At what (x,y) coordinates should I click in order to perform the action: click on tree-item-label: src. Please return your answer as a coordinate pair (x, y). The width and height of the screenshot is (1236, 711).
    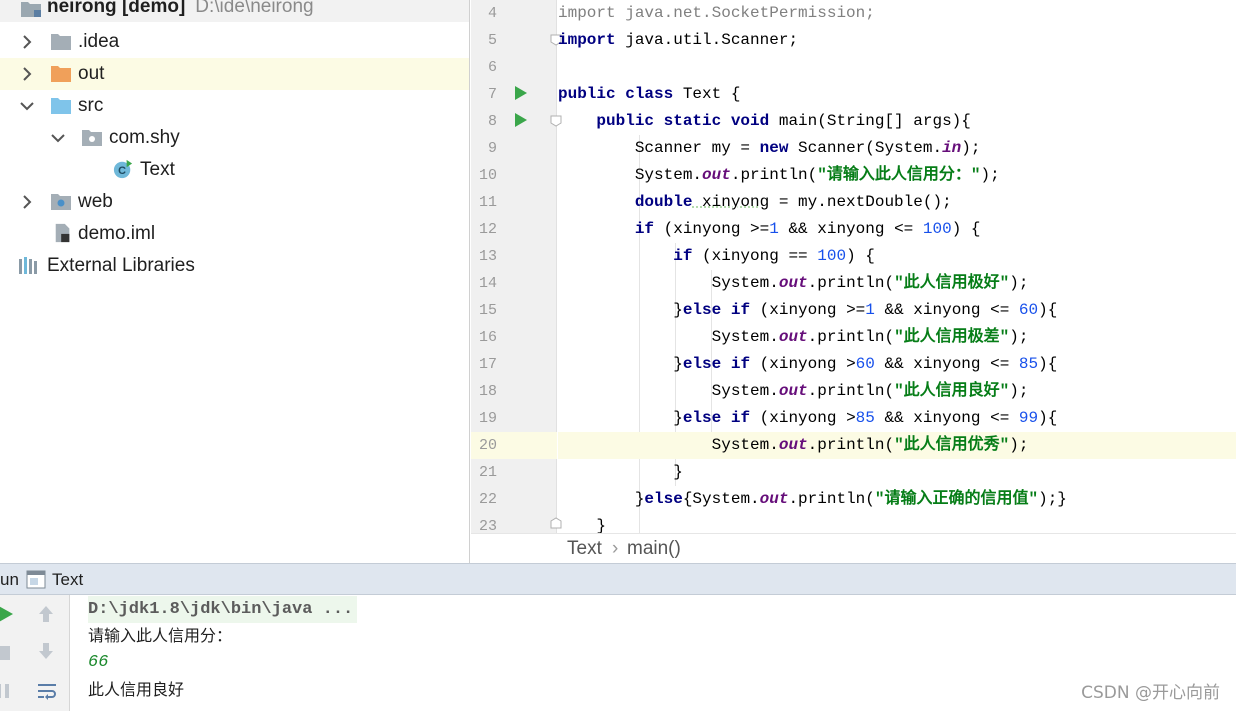
    Looking at the image, I should click on (91, 105).